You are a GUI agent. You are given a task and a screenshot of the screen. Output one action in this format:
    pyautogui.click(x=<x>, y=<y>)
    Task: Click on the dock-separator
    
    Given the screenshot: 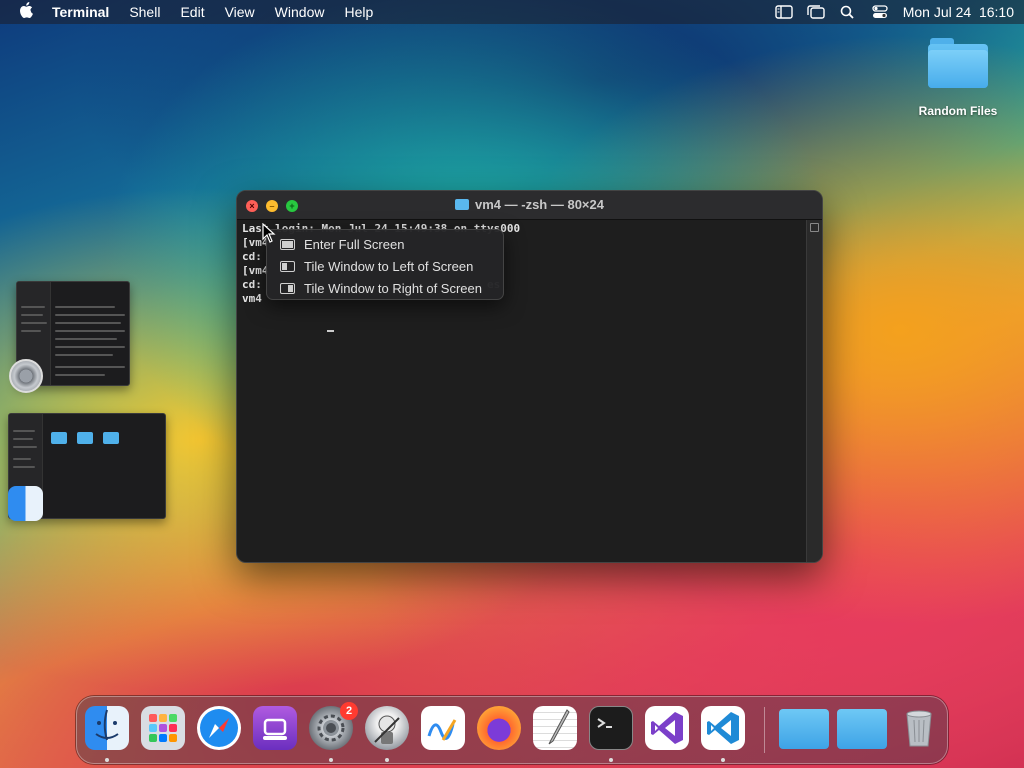 What is the action you would take?
    pyautogui.click(x=764, y=730)
    